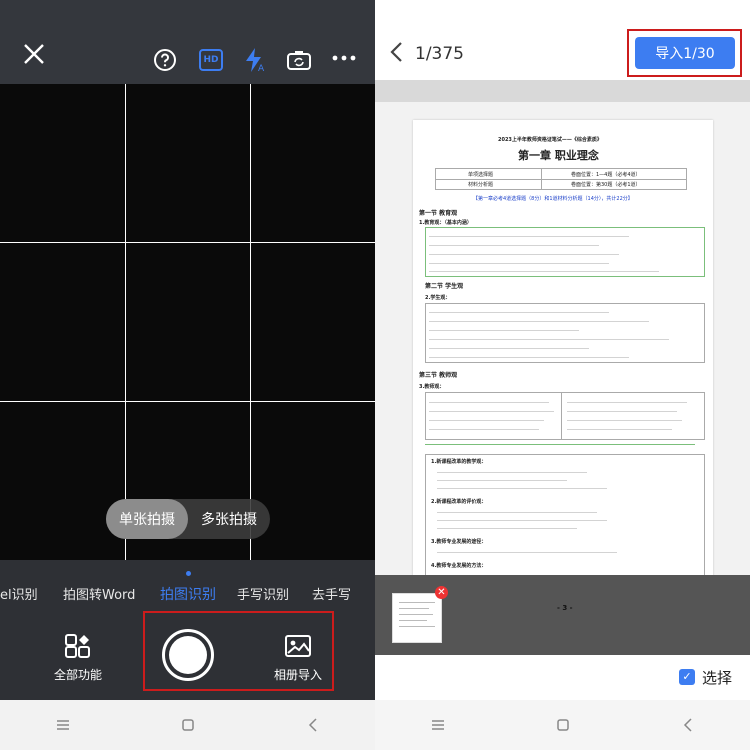  Describe the element at coordinates (229, 519) in the screenshot. I see `multi-shot-button: 多张拍摄` at that location.